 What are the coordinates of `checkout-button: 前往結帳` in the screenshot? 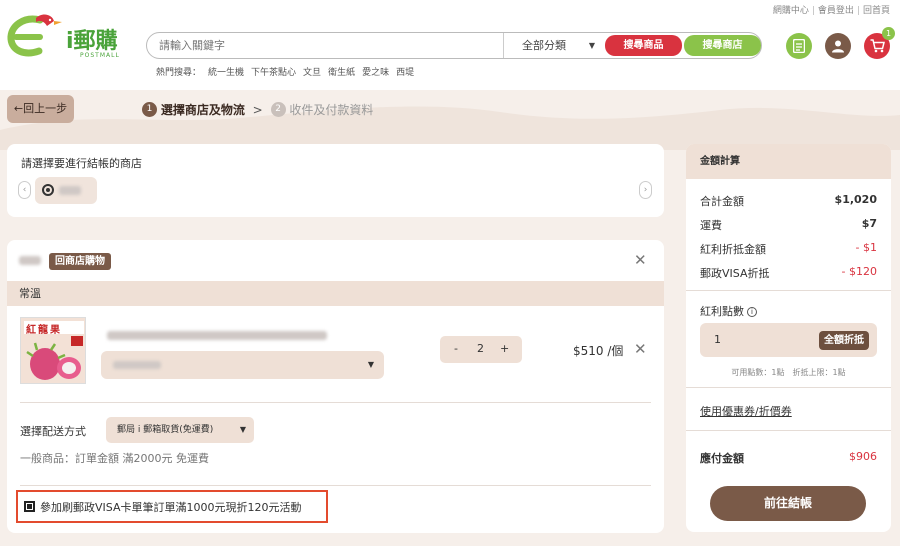 It's located at (788, 503).